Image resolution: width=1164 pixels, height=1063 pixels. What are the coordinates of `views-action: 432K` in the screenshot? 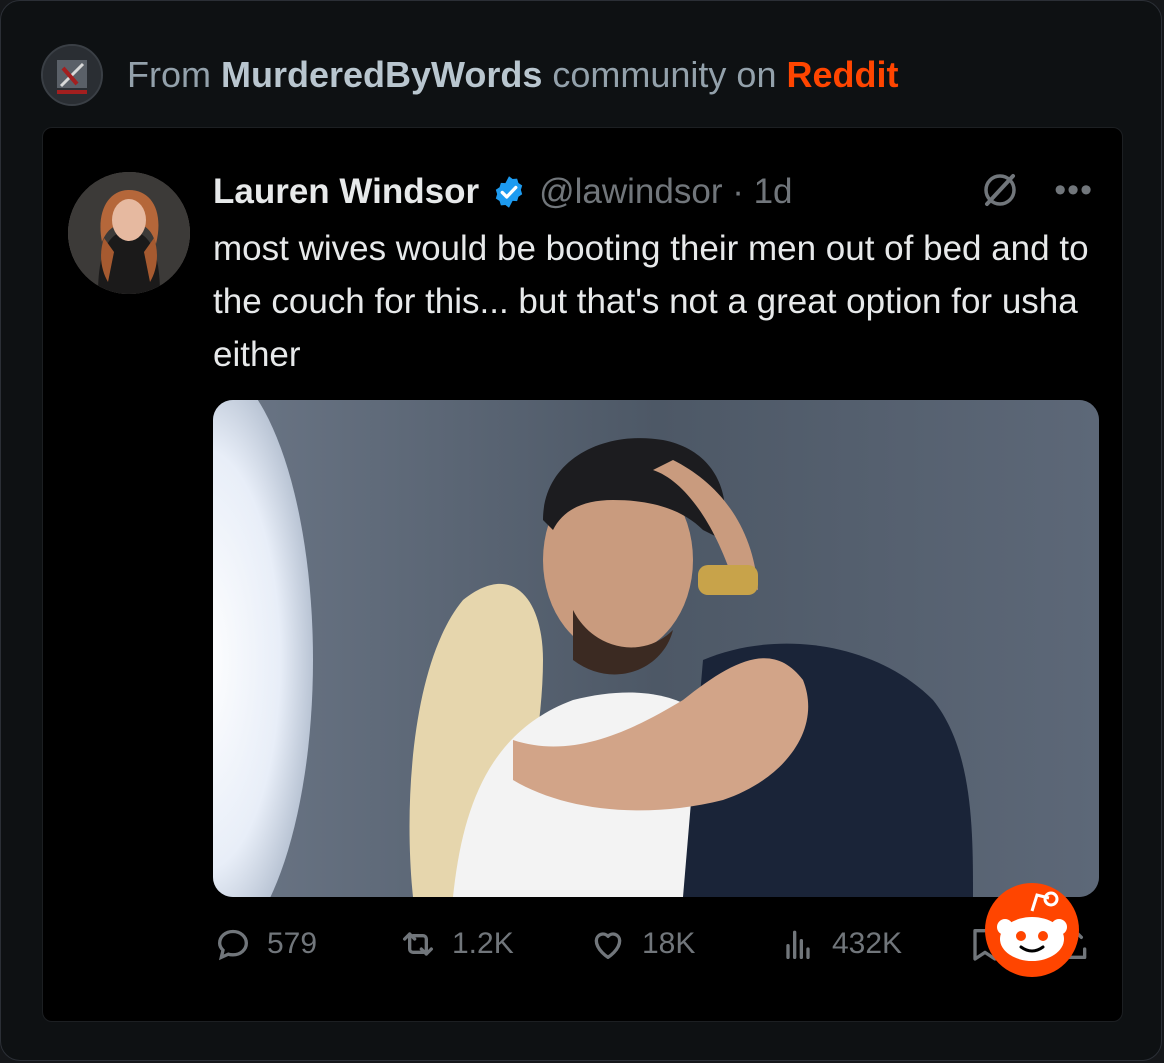 It's located at (840, 944).